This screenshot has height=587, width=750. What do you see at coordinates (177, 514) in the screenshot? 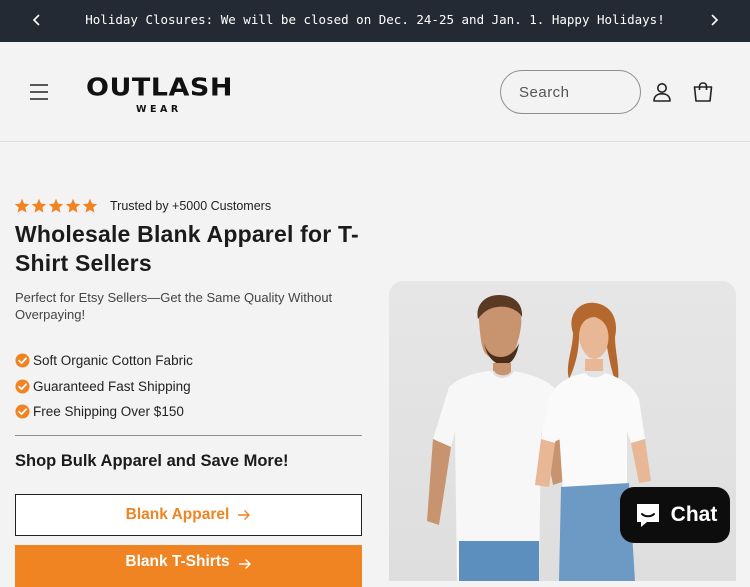
I see `button-label: Blank Apparel` at bounding box center [177, 514].